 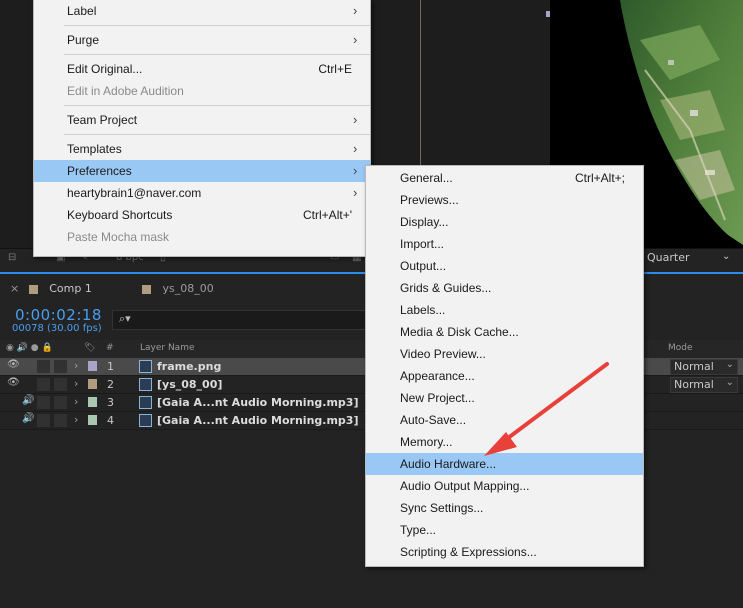 I want to click on number-column: #, so click(x=110, y=348).